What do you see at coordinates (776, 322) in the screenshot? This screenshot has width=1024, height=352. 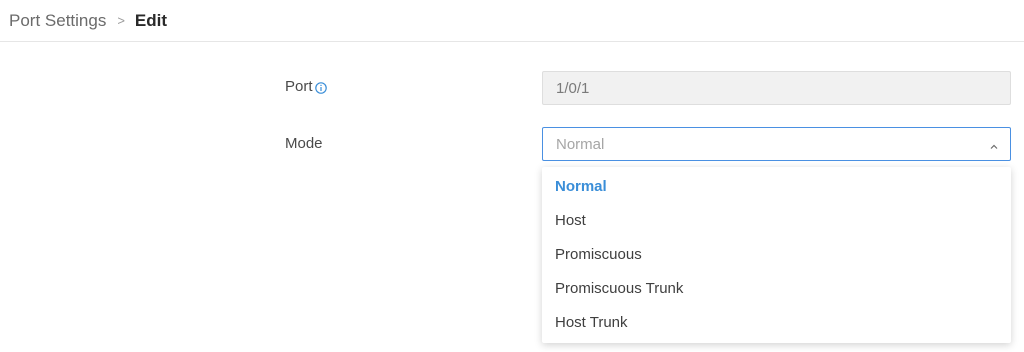 I see `mode-option-host-trunk: Host Trunk` at bounding box center [776, 322].